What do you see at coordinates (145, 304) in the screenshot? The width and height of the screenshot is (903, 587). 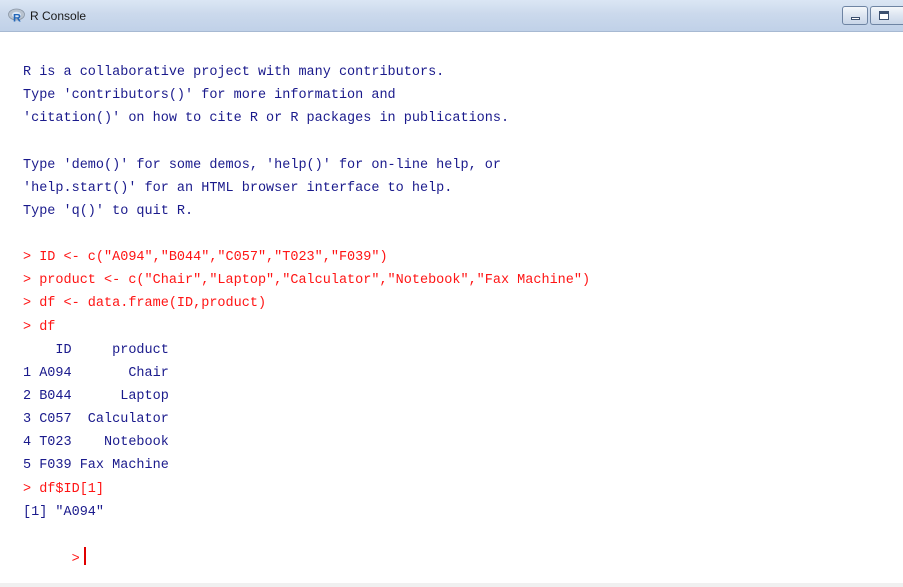 I see `console-command-line: > df <- data.frame(ID,product)` at bounding box center [145, 304].